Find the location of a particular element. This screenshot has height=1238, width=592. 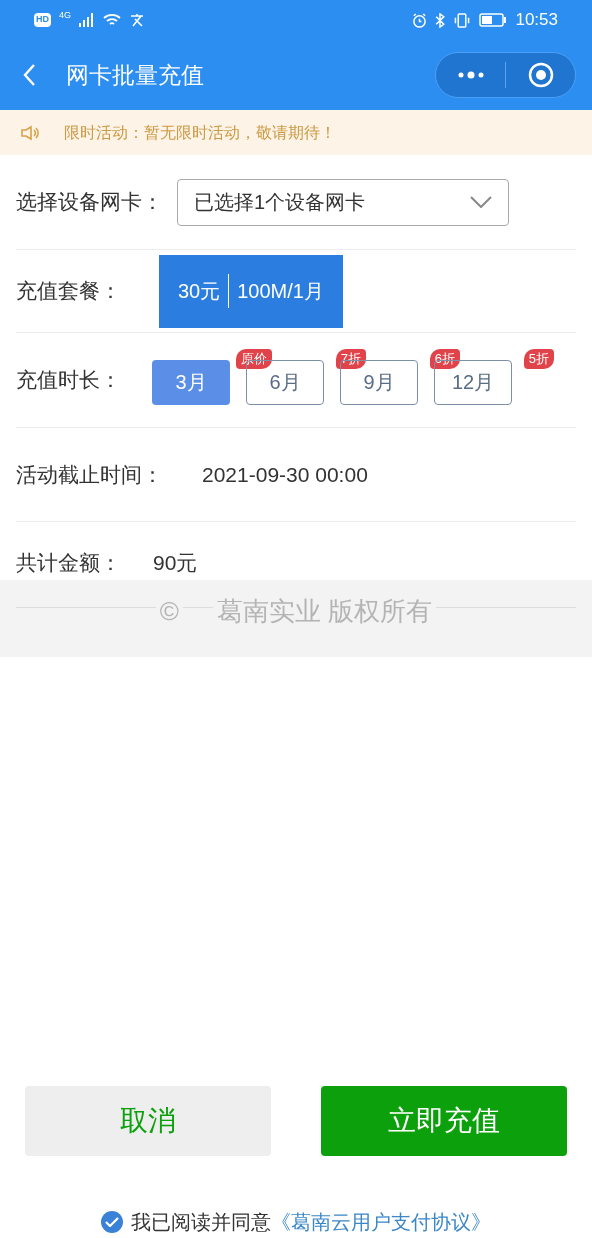

duration-label: 充值时长： is located at coordinates (69, 380).